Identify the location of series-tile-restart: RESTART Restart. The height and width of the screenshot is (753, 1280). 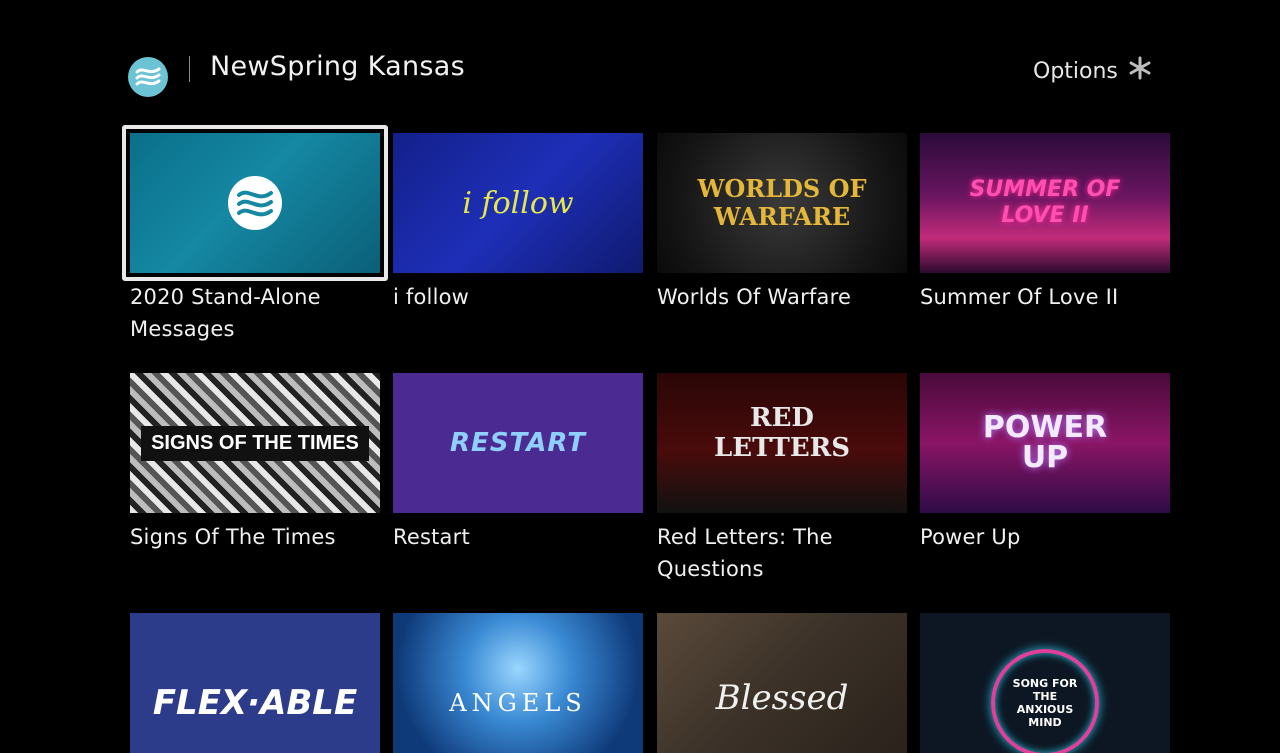
(518, 463).